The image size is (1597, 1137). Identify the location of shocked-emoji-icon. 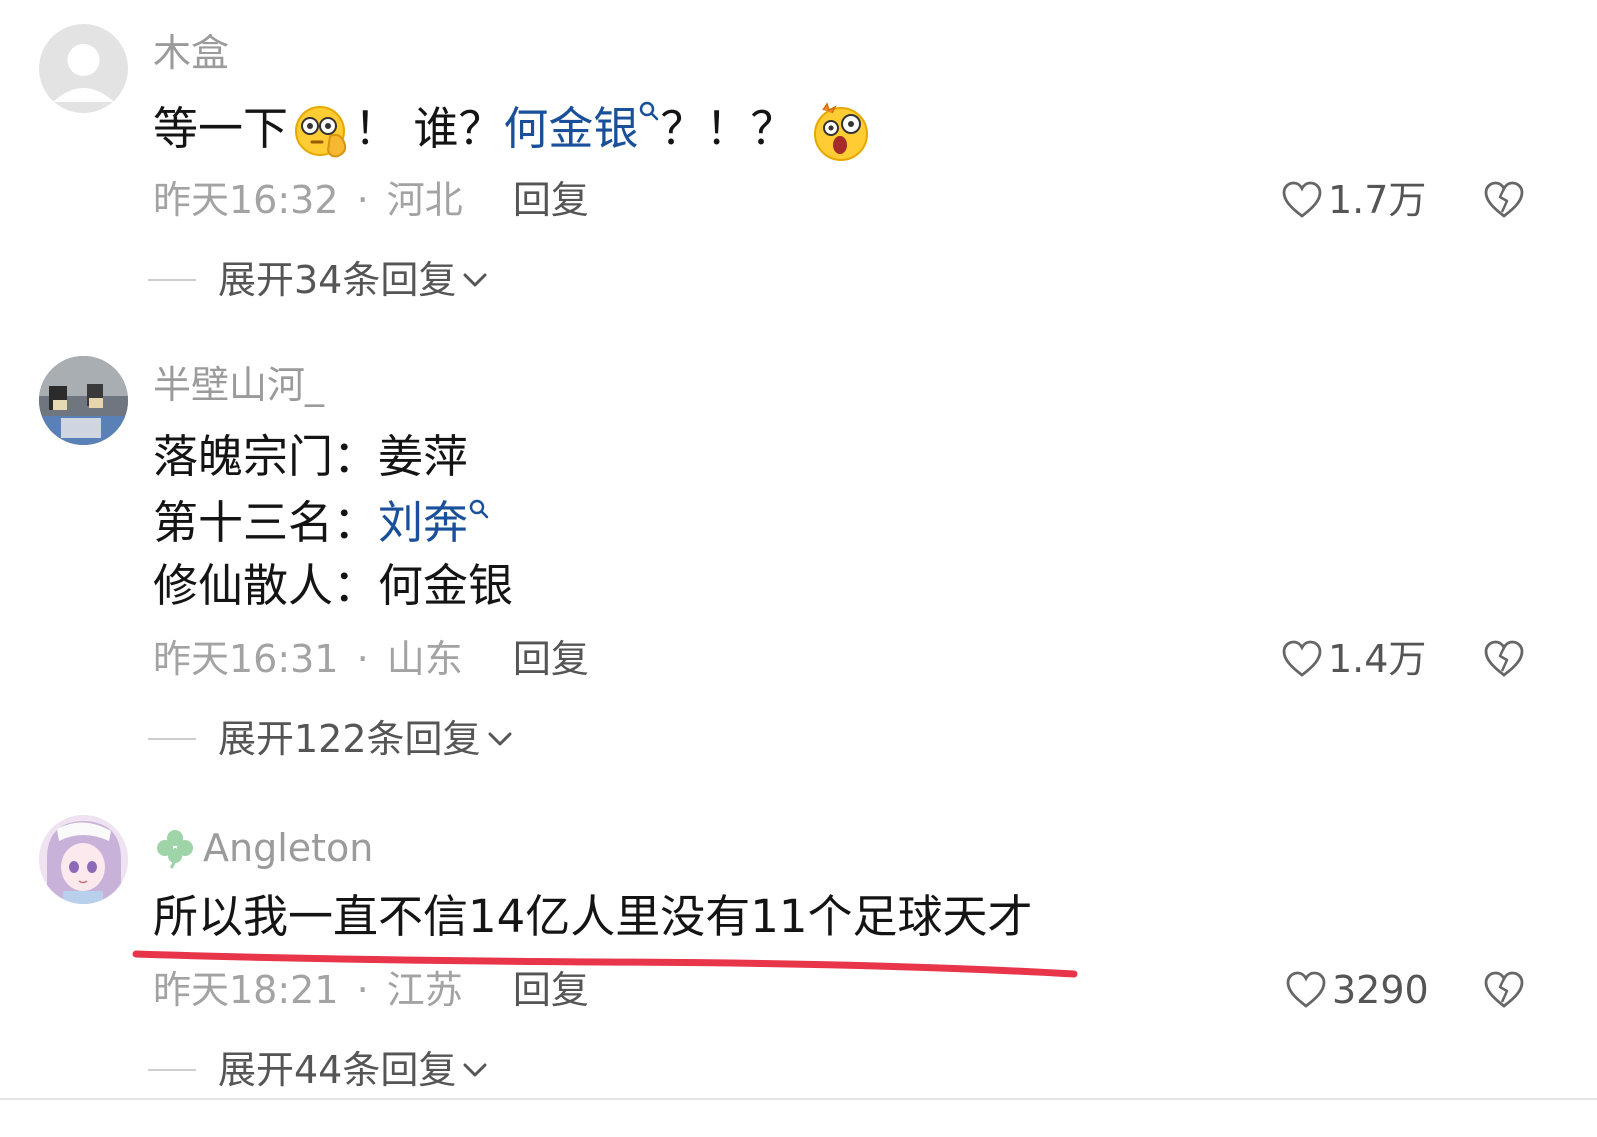
(841, 131).